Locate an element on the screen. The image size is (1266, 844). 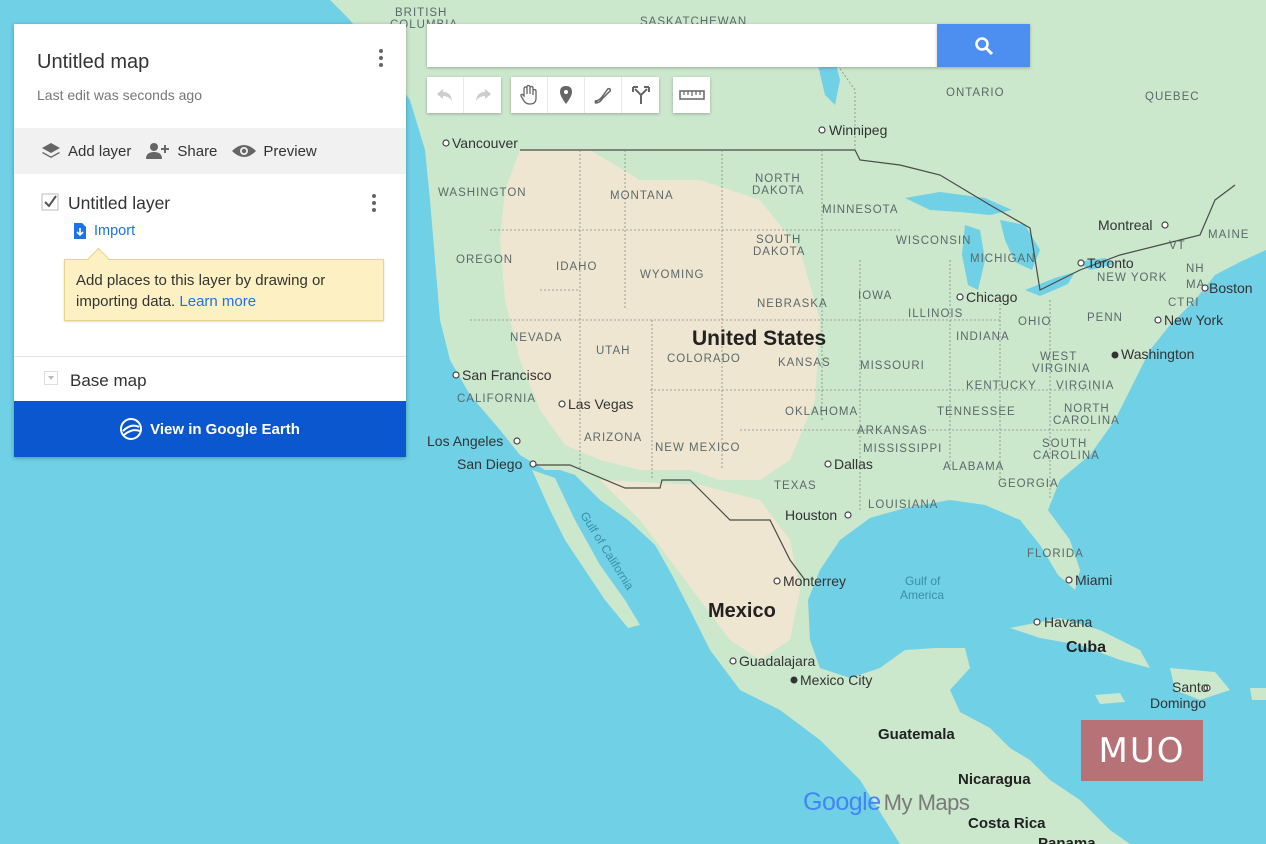
country-guatemala: Guatemala is located at coordinates (916, 734).